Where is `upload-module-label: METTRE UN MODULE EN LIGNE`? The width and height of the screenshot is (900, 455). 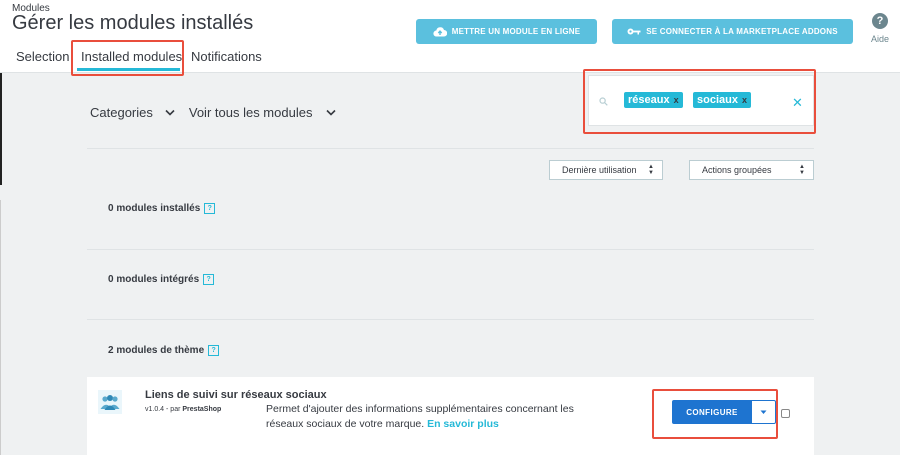
upload-module-label: METTRE UN MODULE EN LIGNE is located at coordinates (516, 31).